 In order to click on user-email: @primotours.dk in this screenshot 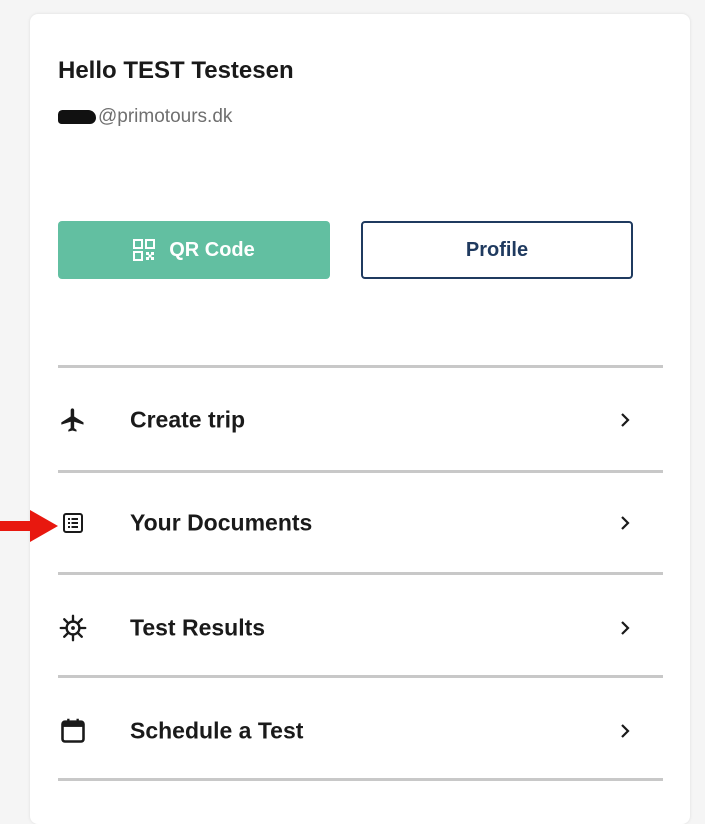, I will do `click(145, 117)`.